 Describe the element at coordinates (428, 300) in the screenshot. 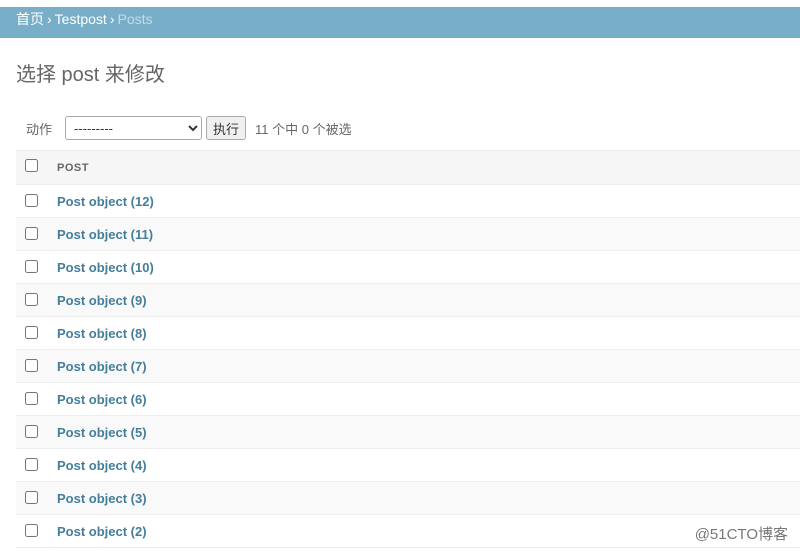

I see `row-object-cell: Post object (9)` at that location.